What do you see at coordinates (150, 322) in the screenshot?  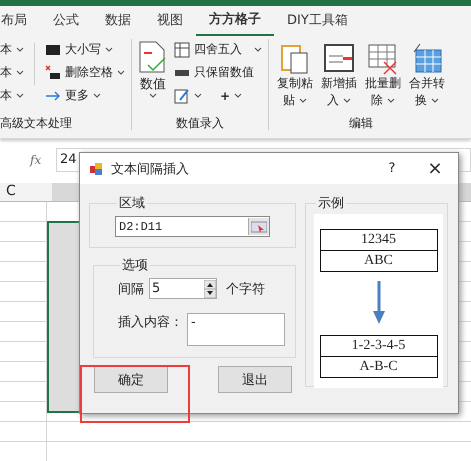 I see `insert-label: 插入内容：` at bounding box center [150, 322].